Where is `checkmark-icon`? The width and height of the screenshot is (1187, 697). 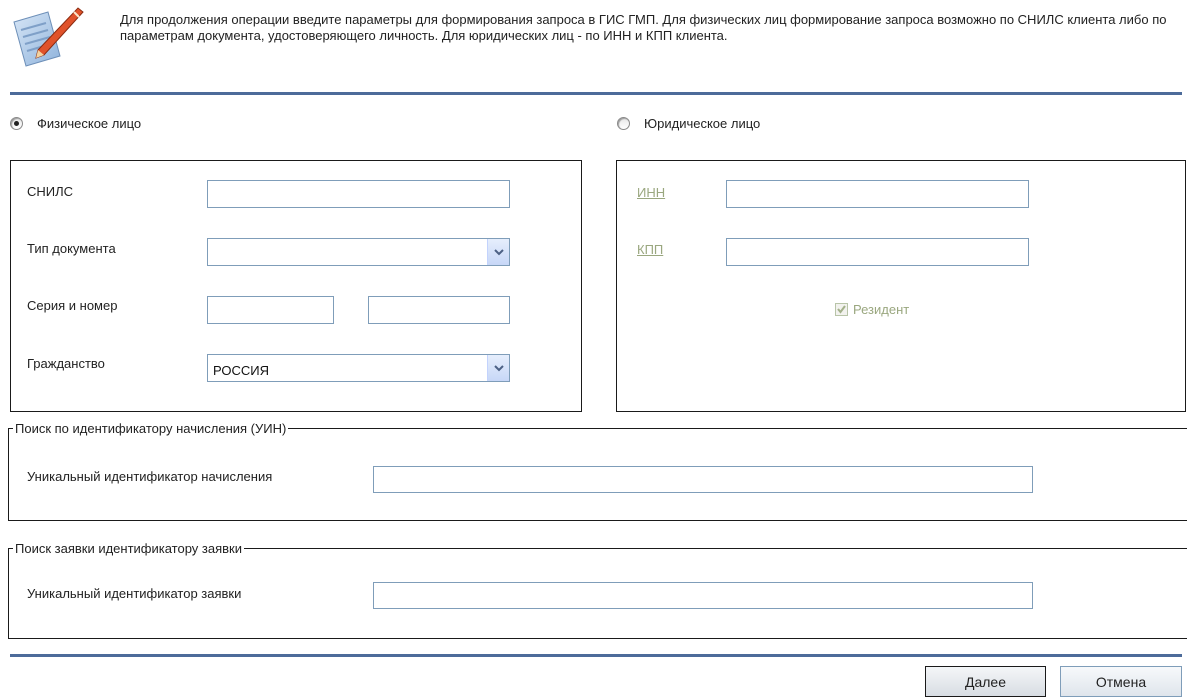 checkmark-icon is located at coordinates (841, 309).